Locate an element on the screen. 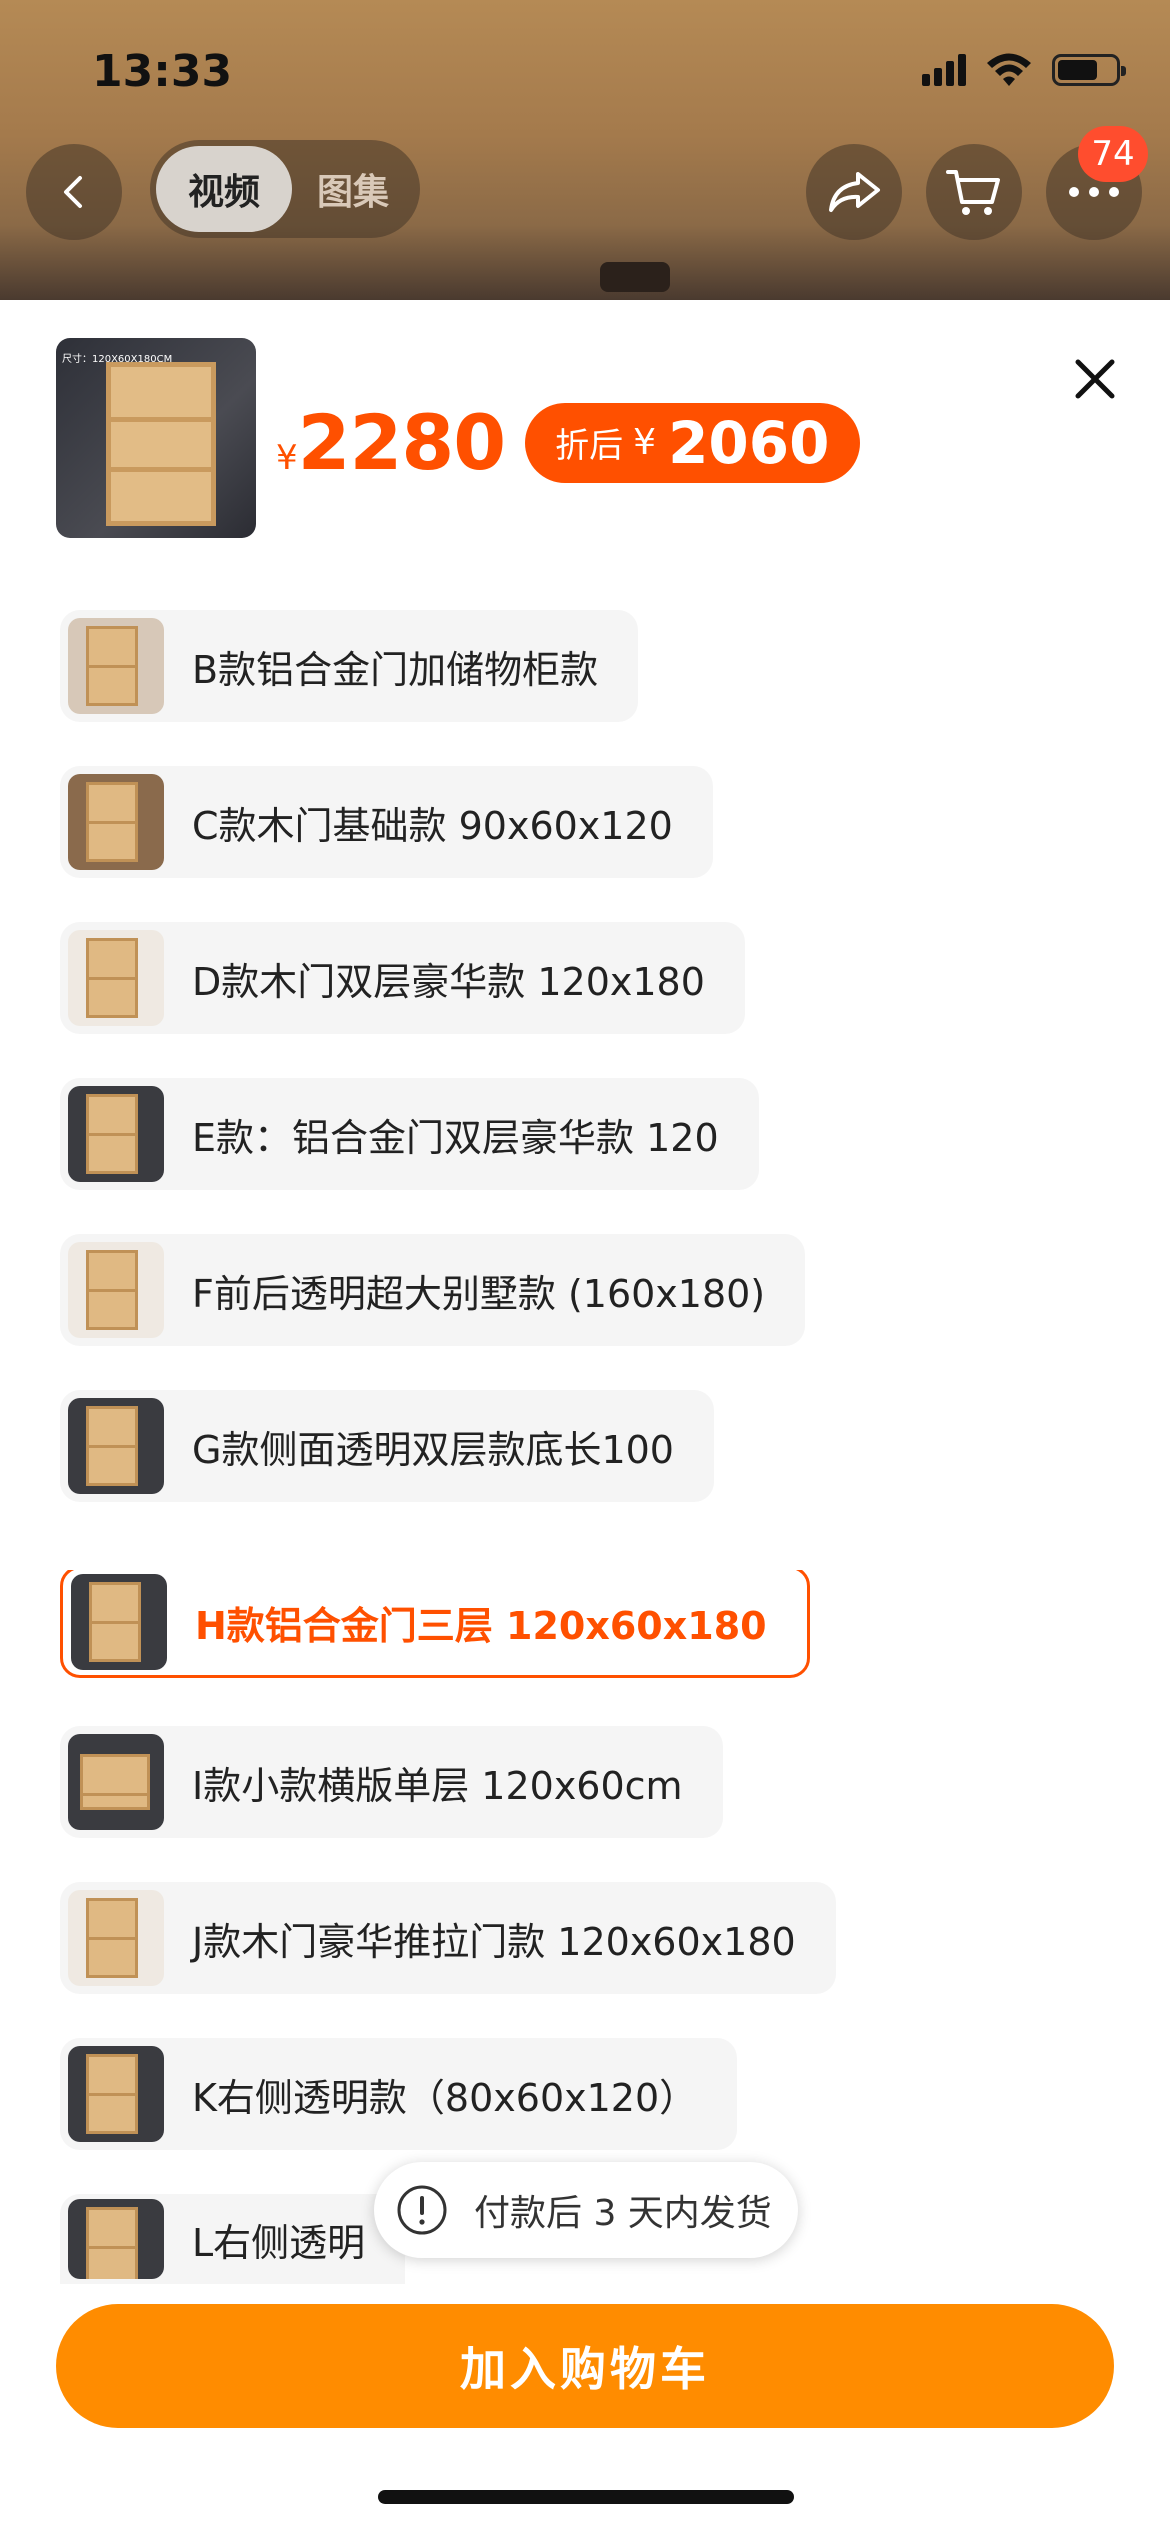 The image size is (1170, 2532). sku-option: K右侧透明款（80x60x120） is located at coordinates (399, 2094).